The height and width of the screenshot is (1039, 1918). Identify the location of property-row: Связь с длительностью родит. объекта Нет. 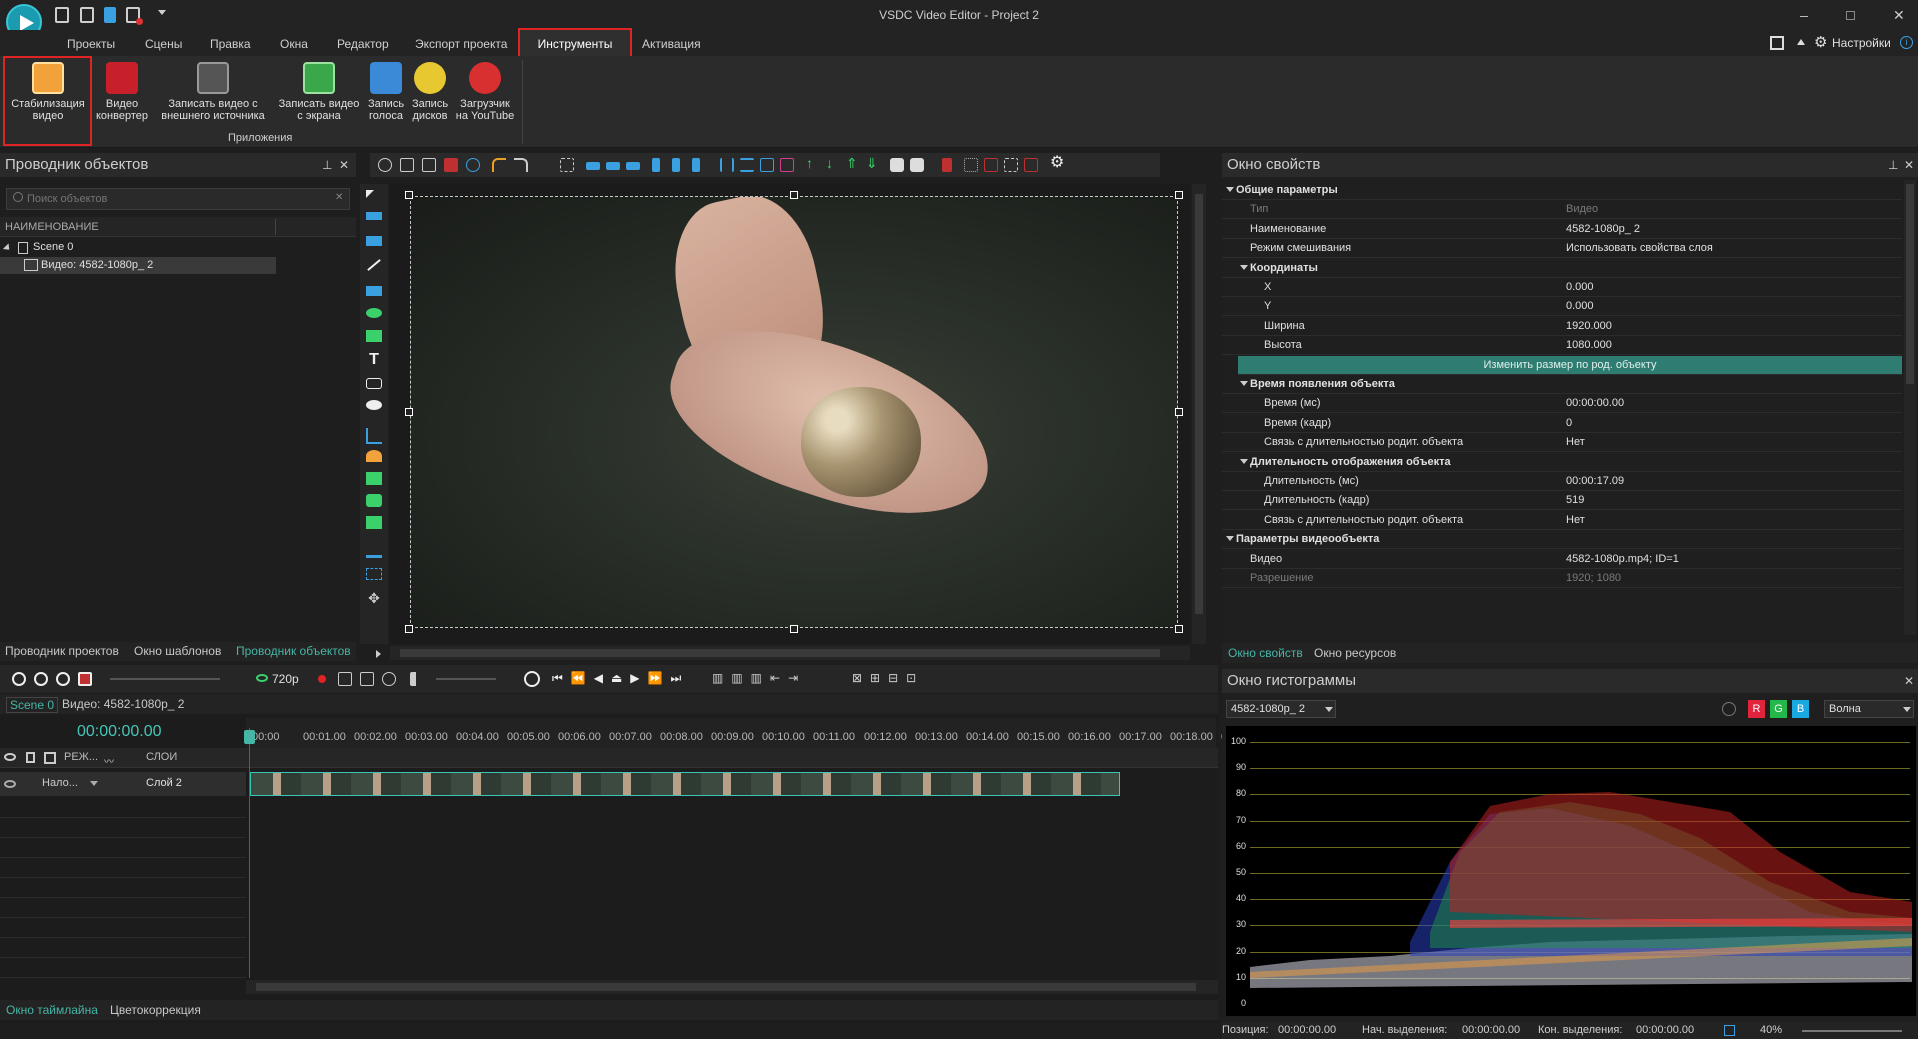
(1562, 443).